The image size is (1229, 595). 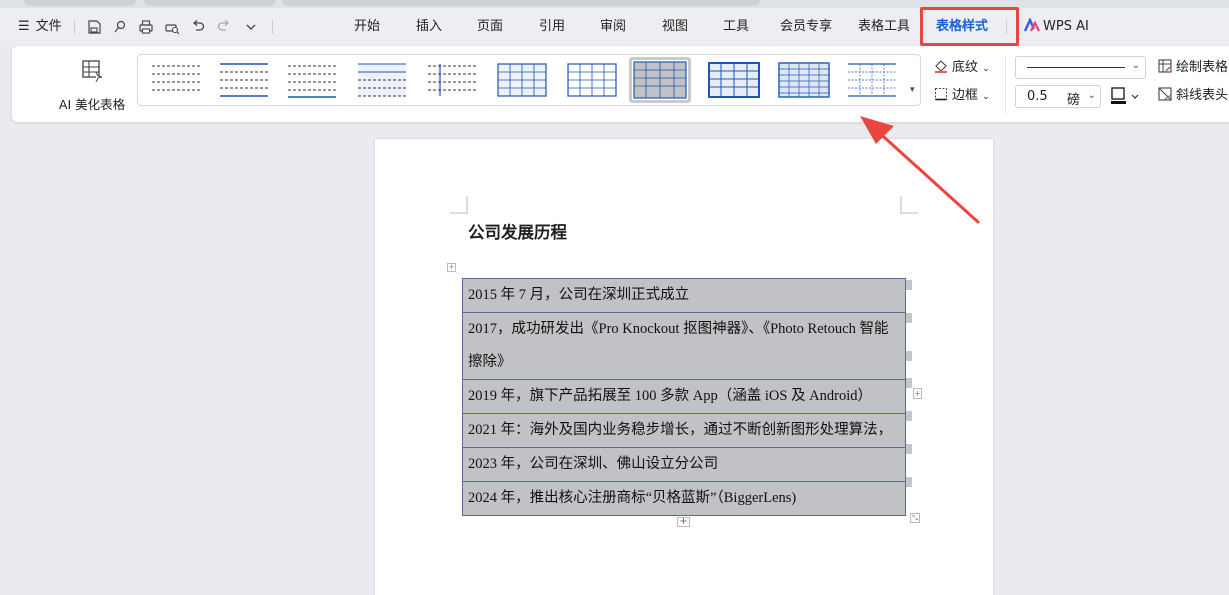 I want to click on redo-icon, so click(x=224, y=27).